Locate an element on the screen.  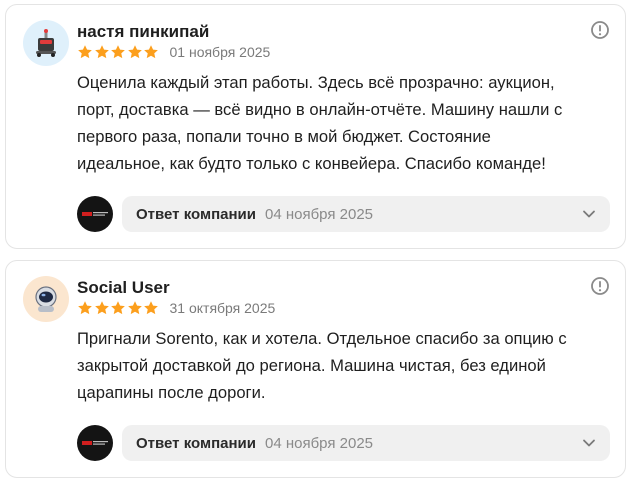
rating-row: 01 ноября 2025 is located at coordinates (173, 52).